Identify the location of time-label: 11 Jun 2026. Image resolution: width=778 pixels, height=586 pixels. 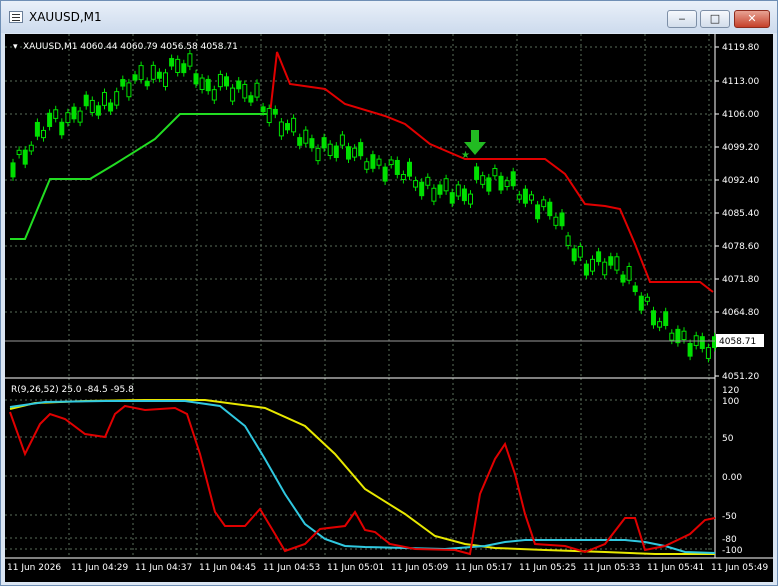
(34, 568).